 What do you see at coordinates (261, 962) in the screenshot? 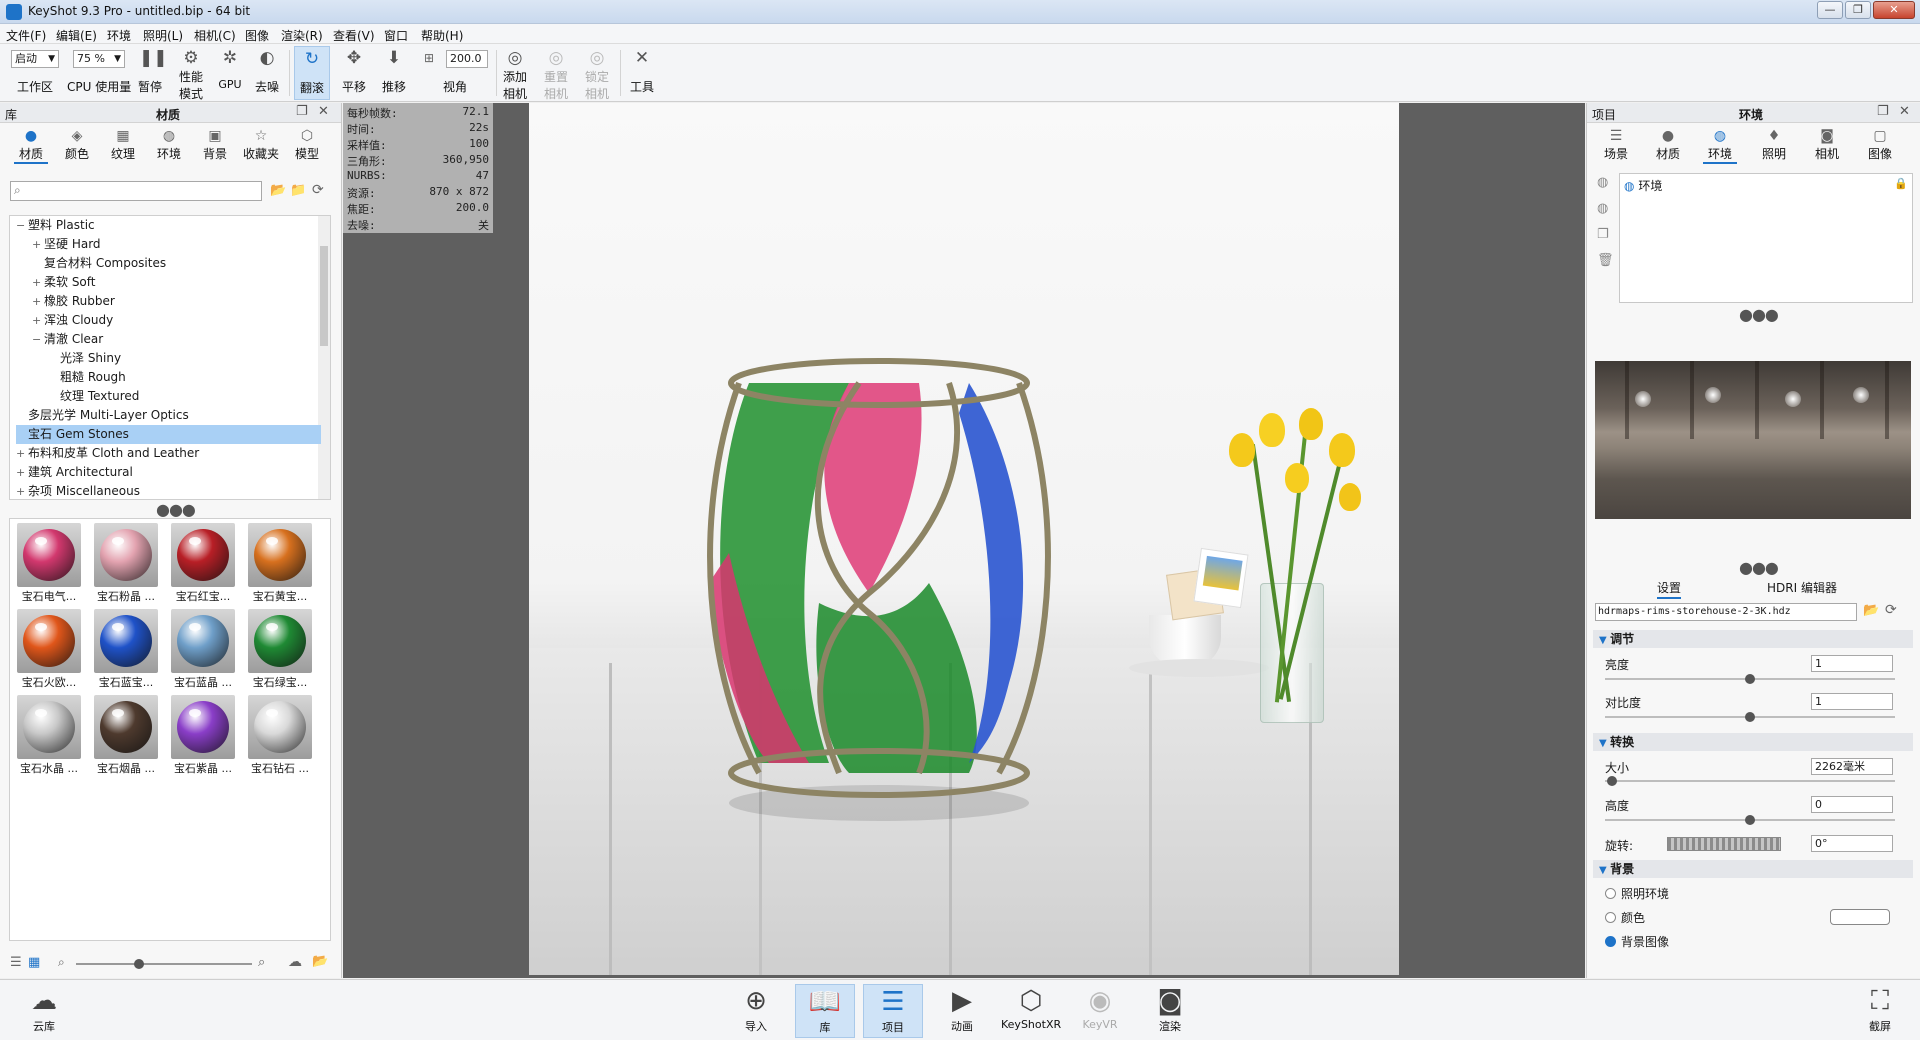
I see `zoom-in-icon: ⌕` at bounding box center [261, 962].